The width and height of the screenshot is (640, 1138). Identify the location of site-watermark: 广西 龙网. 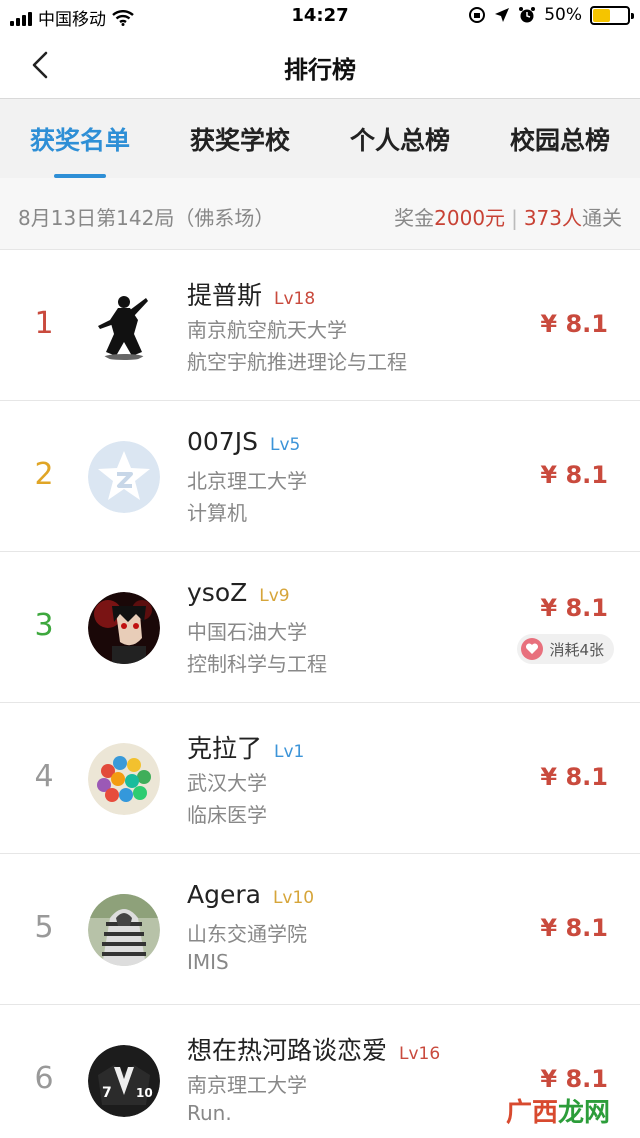
(558, 1110).